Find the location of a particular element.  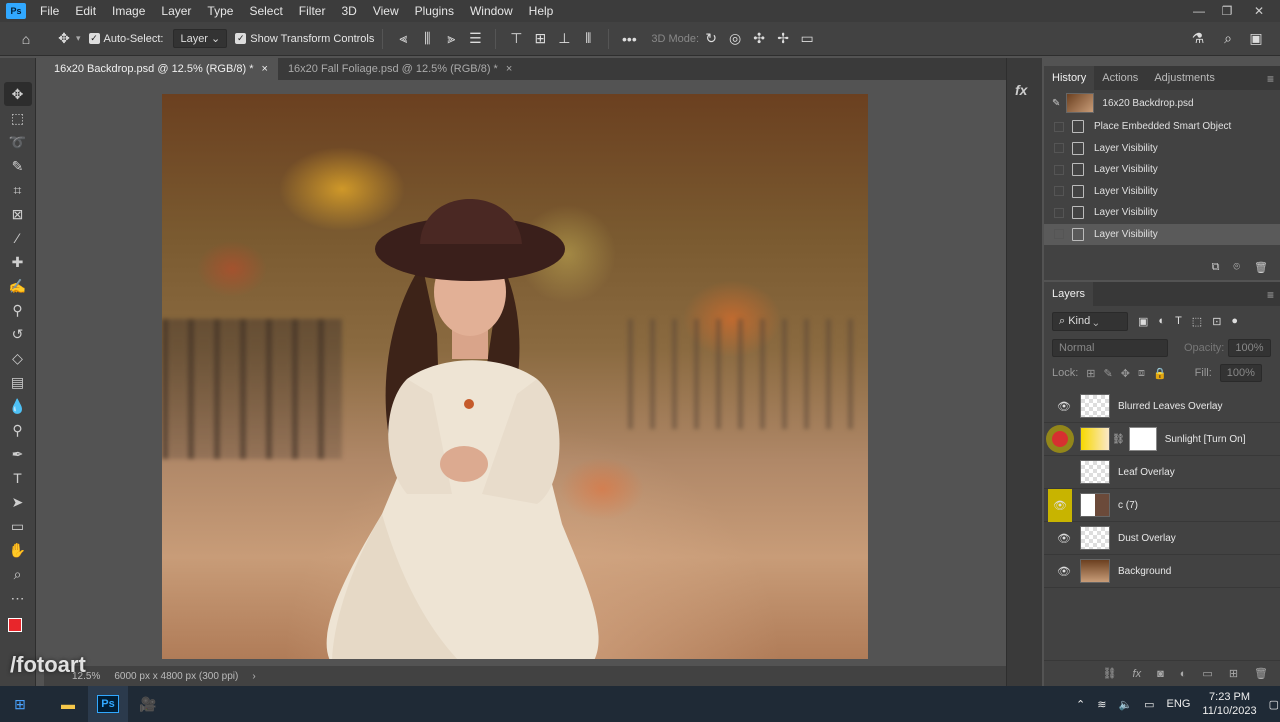

brush-tool-icon: ✍ is located at coordinates (18, 286).